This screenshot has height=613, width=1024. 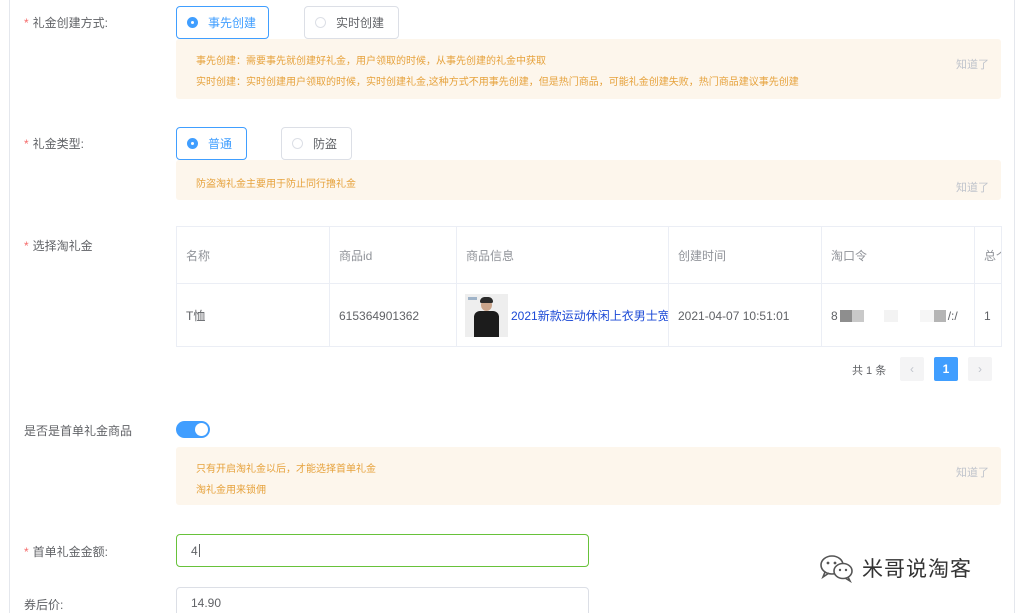 I want to click on first-order-tip: 只有开启淘礼金以后，才能选择首单礼金 淘礼金用来锁佣 知道了, so click(x=588, y=476).